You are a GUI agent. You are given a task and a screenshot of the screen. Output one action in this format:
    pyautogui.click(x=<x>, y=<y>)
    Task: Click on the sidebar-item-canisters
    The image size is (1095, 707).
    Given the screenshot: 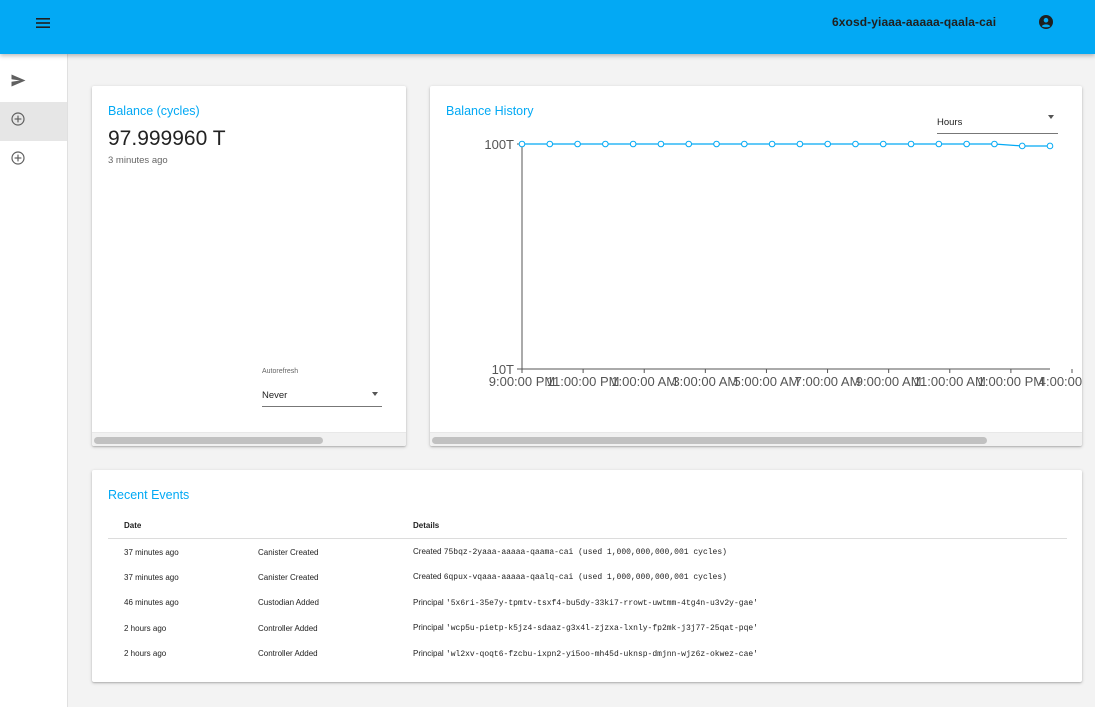 What is the action you would take?
    pyautogui.click(x=33, y=121)
    